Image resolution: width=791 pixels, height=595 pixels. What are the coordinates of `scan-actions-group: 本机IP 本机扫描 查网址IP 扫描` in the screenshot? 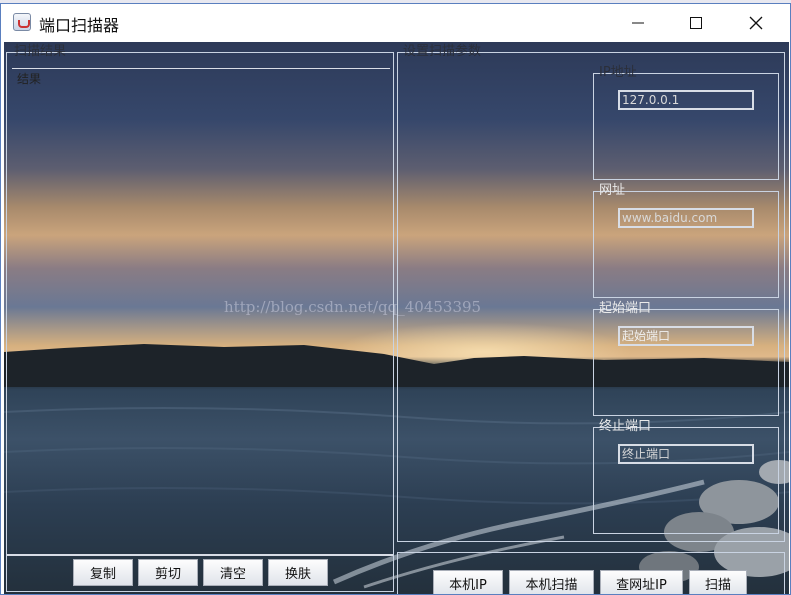 It's located at (591, 573).